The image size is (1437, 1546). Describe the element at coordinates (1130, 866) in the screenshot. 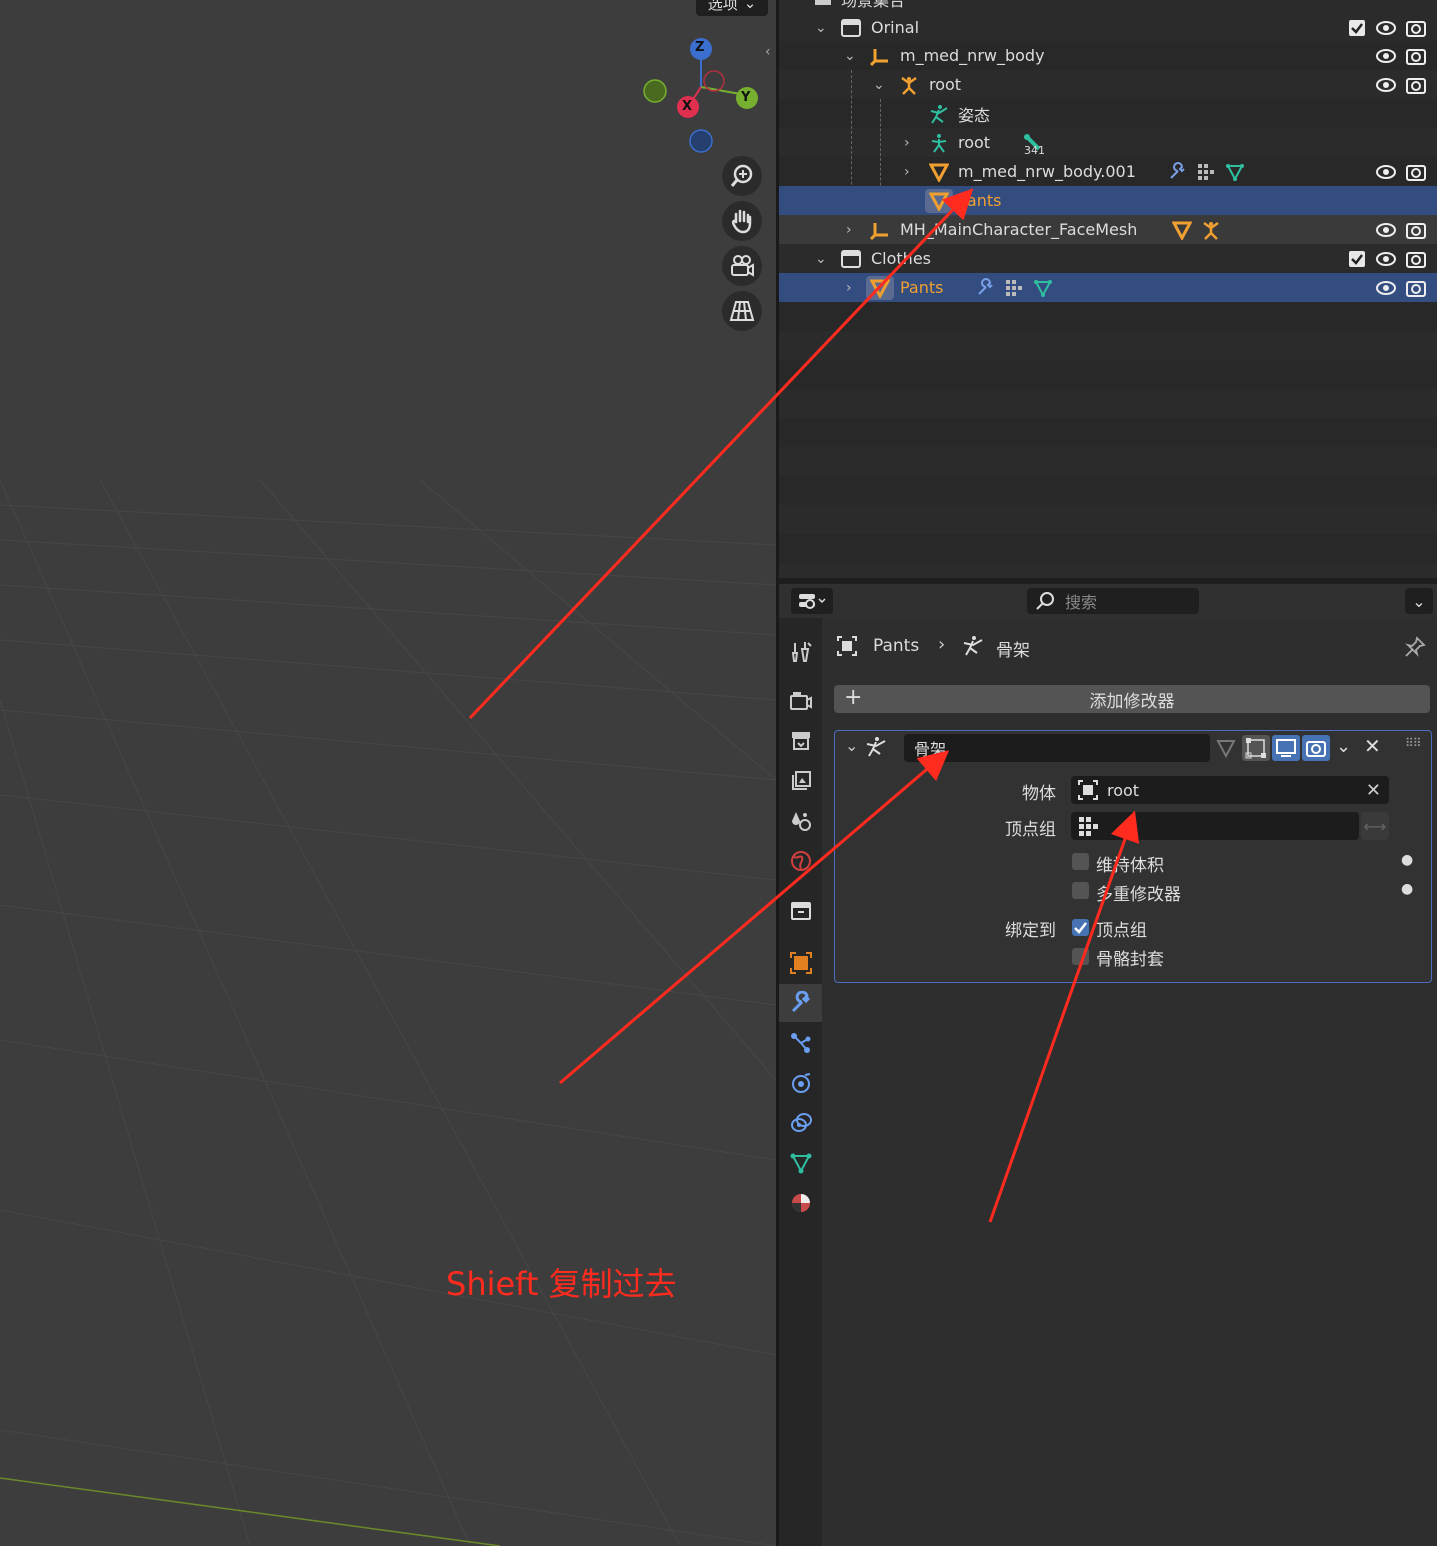

I see `preserve-volume-label: 维持体积` at that location.